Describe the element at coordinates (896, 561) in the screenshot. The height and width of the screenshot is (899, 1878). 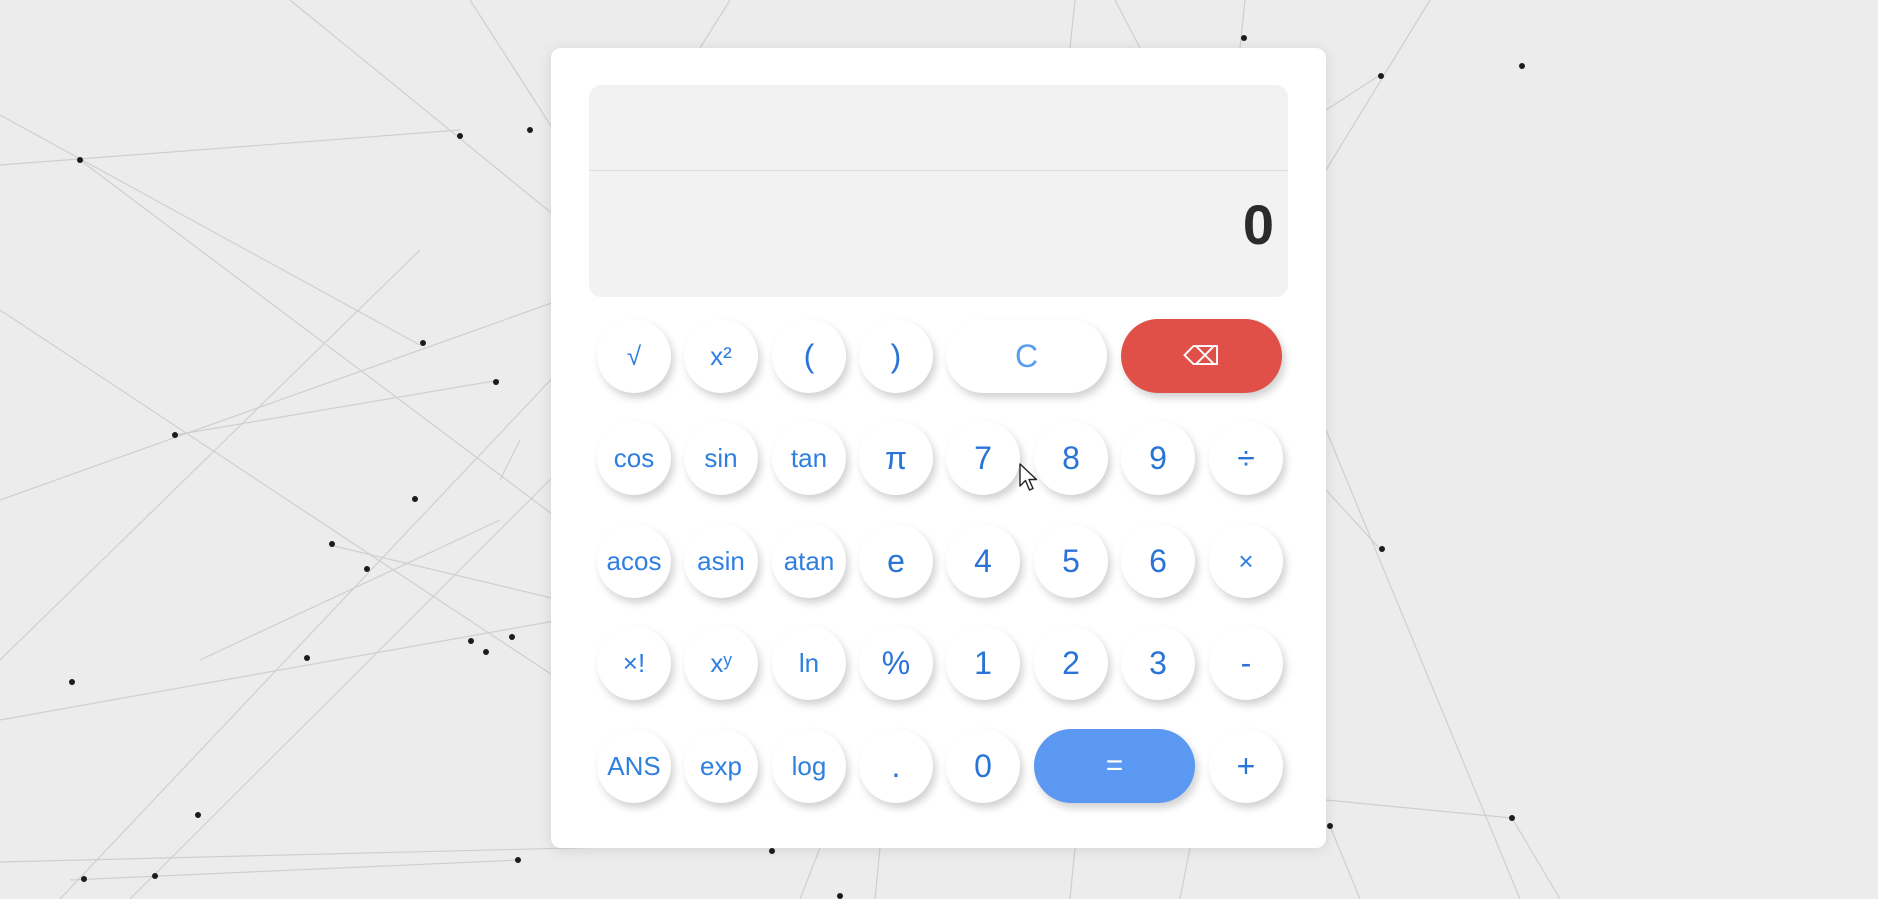
I see `euler-e-button: e` at that location.